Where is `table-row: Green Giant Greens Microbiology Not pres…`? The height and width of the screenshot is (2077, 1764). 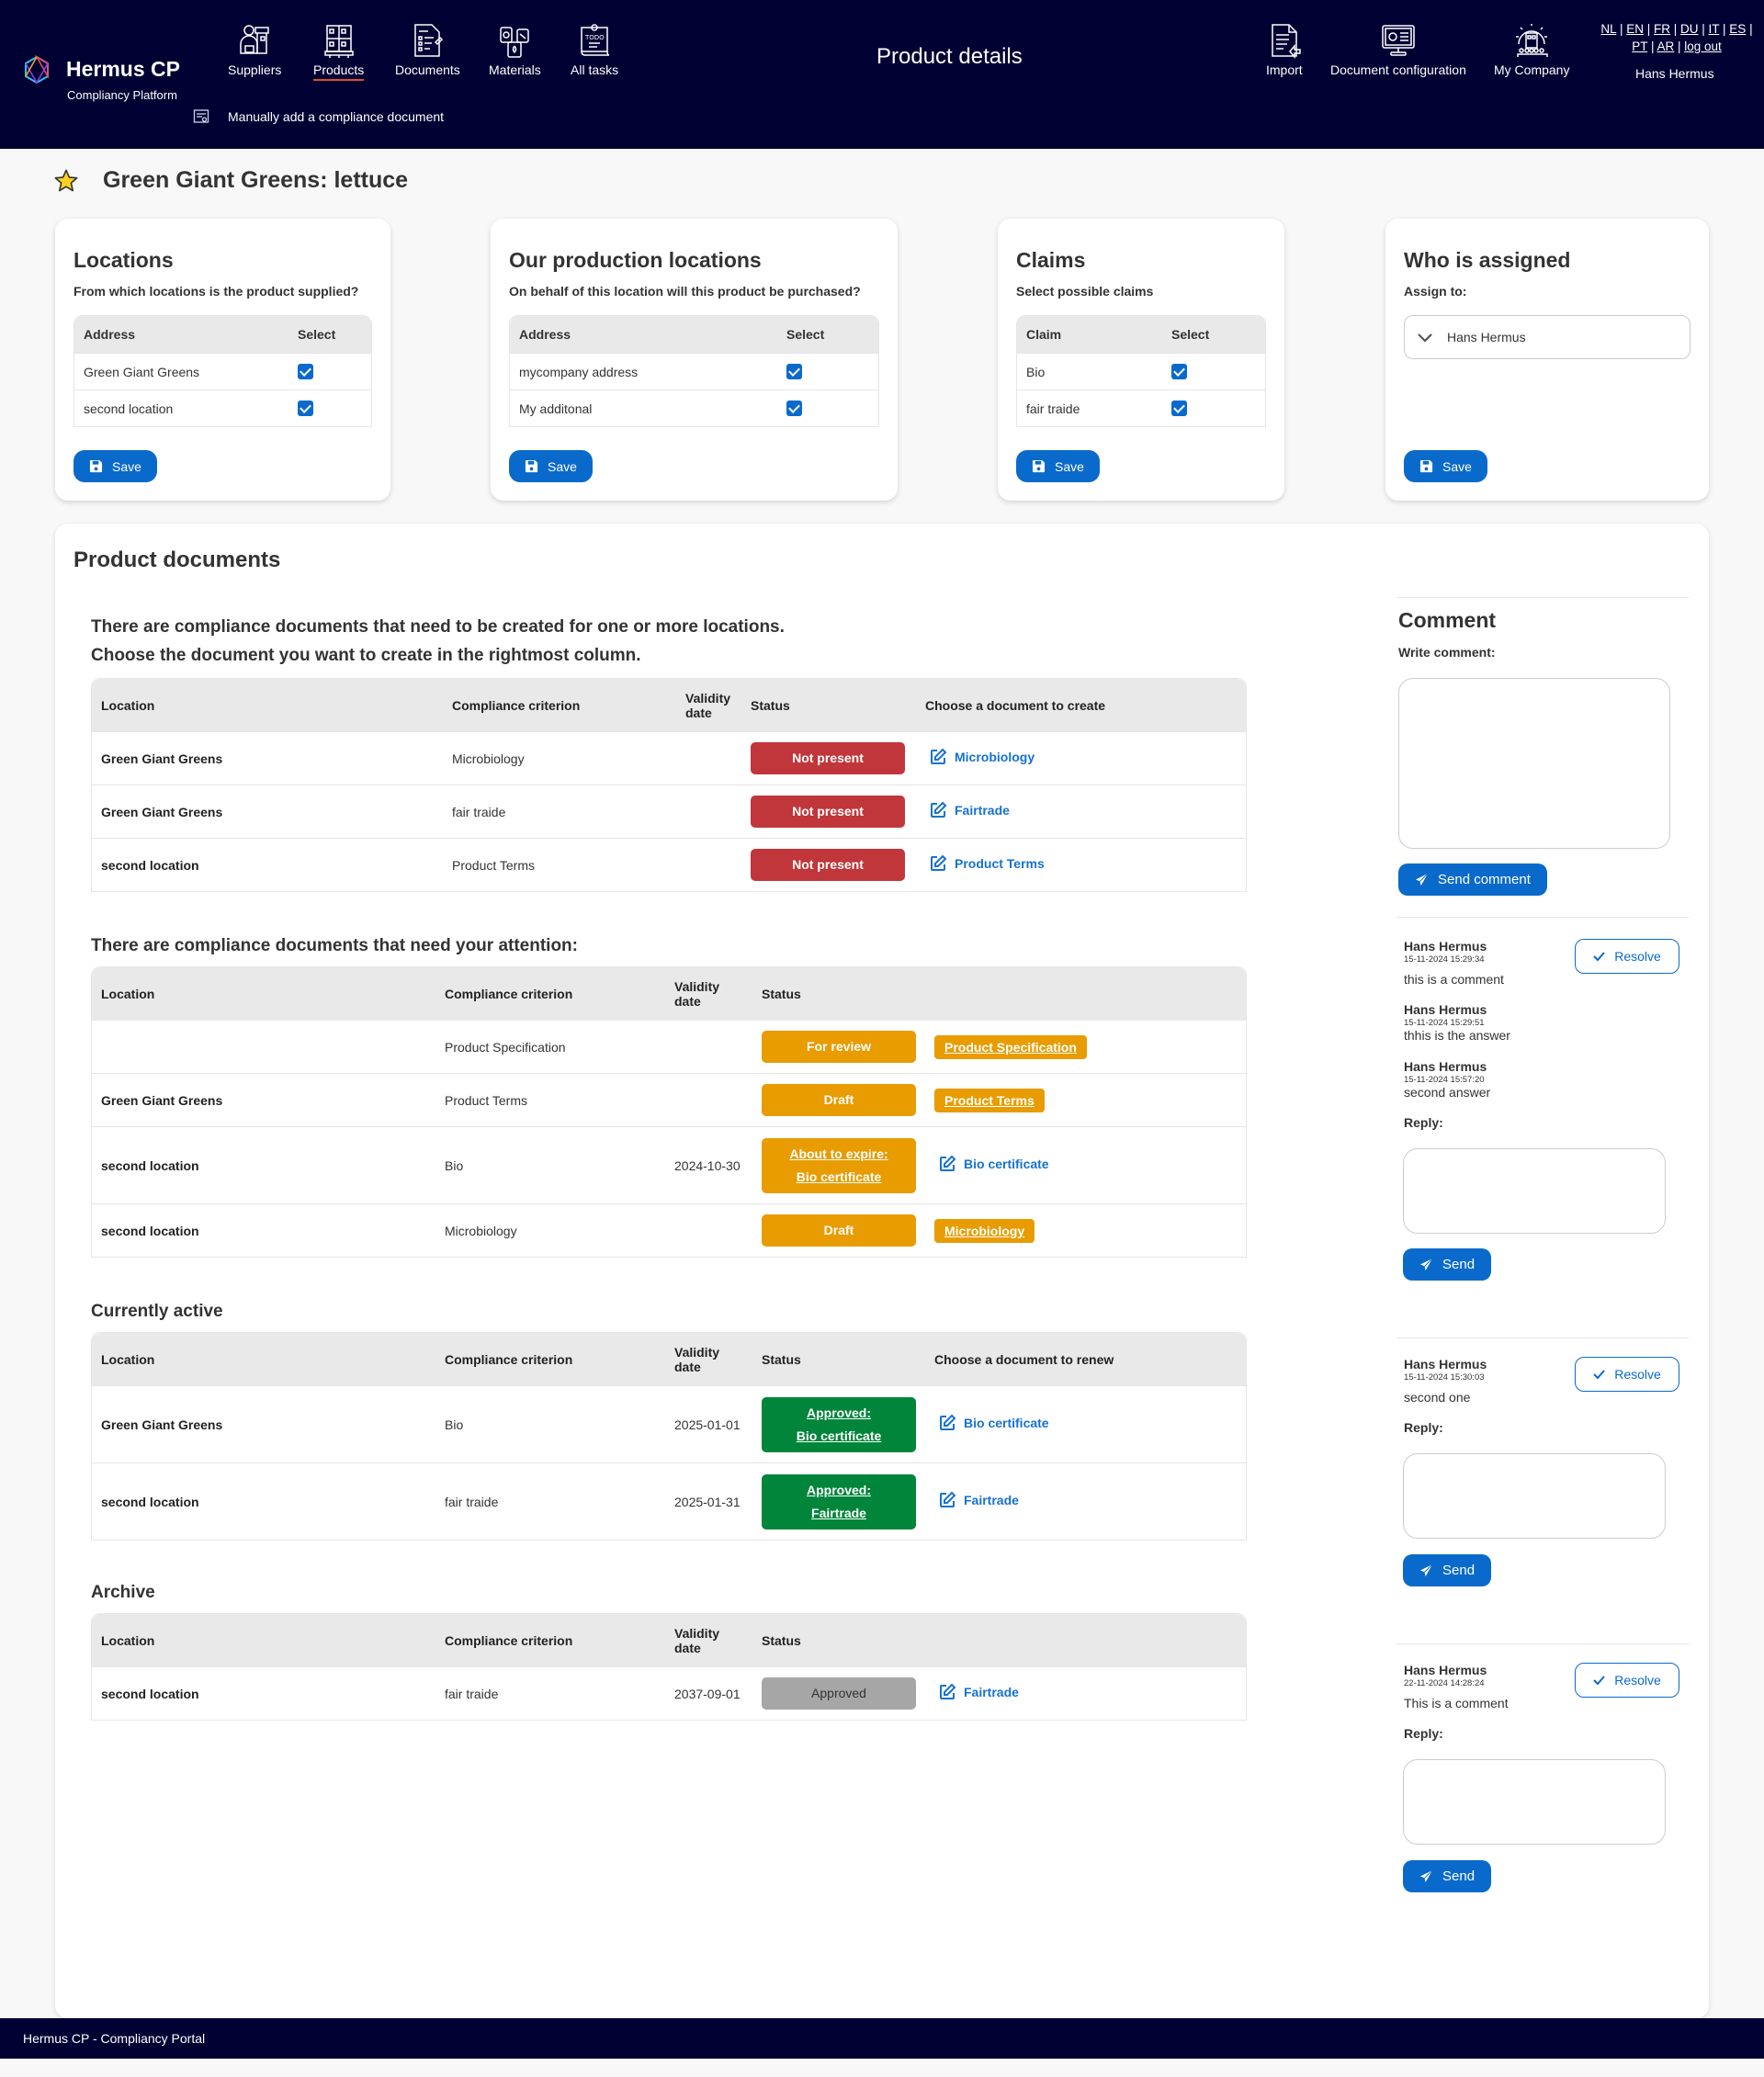
table-row: Green Giant Greens Microbiology Not pres… is located at coordinates (669, 758).